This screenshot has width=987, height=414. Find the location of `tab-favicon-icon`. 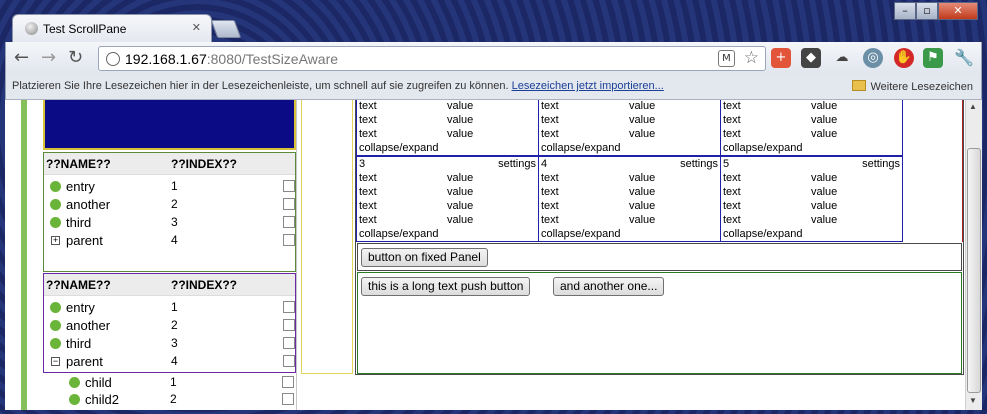

tab-favicon-icon is located at coordinates (31, 28).